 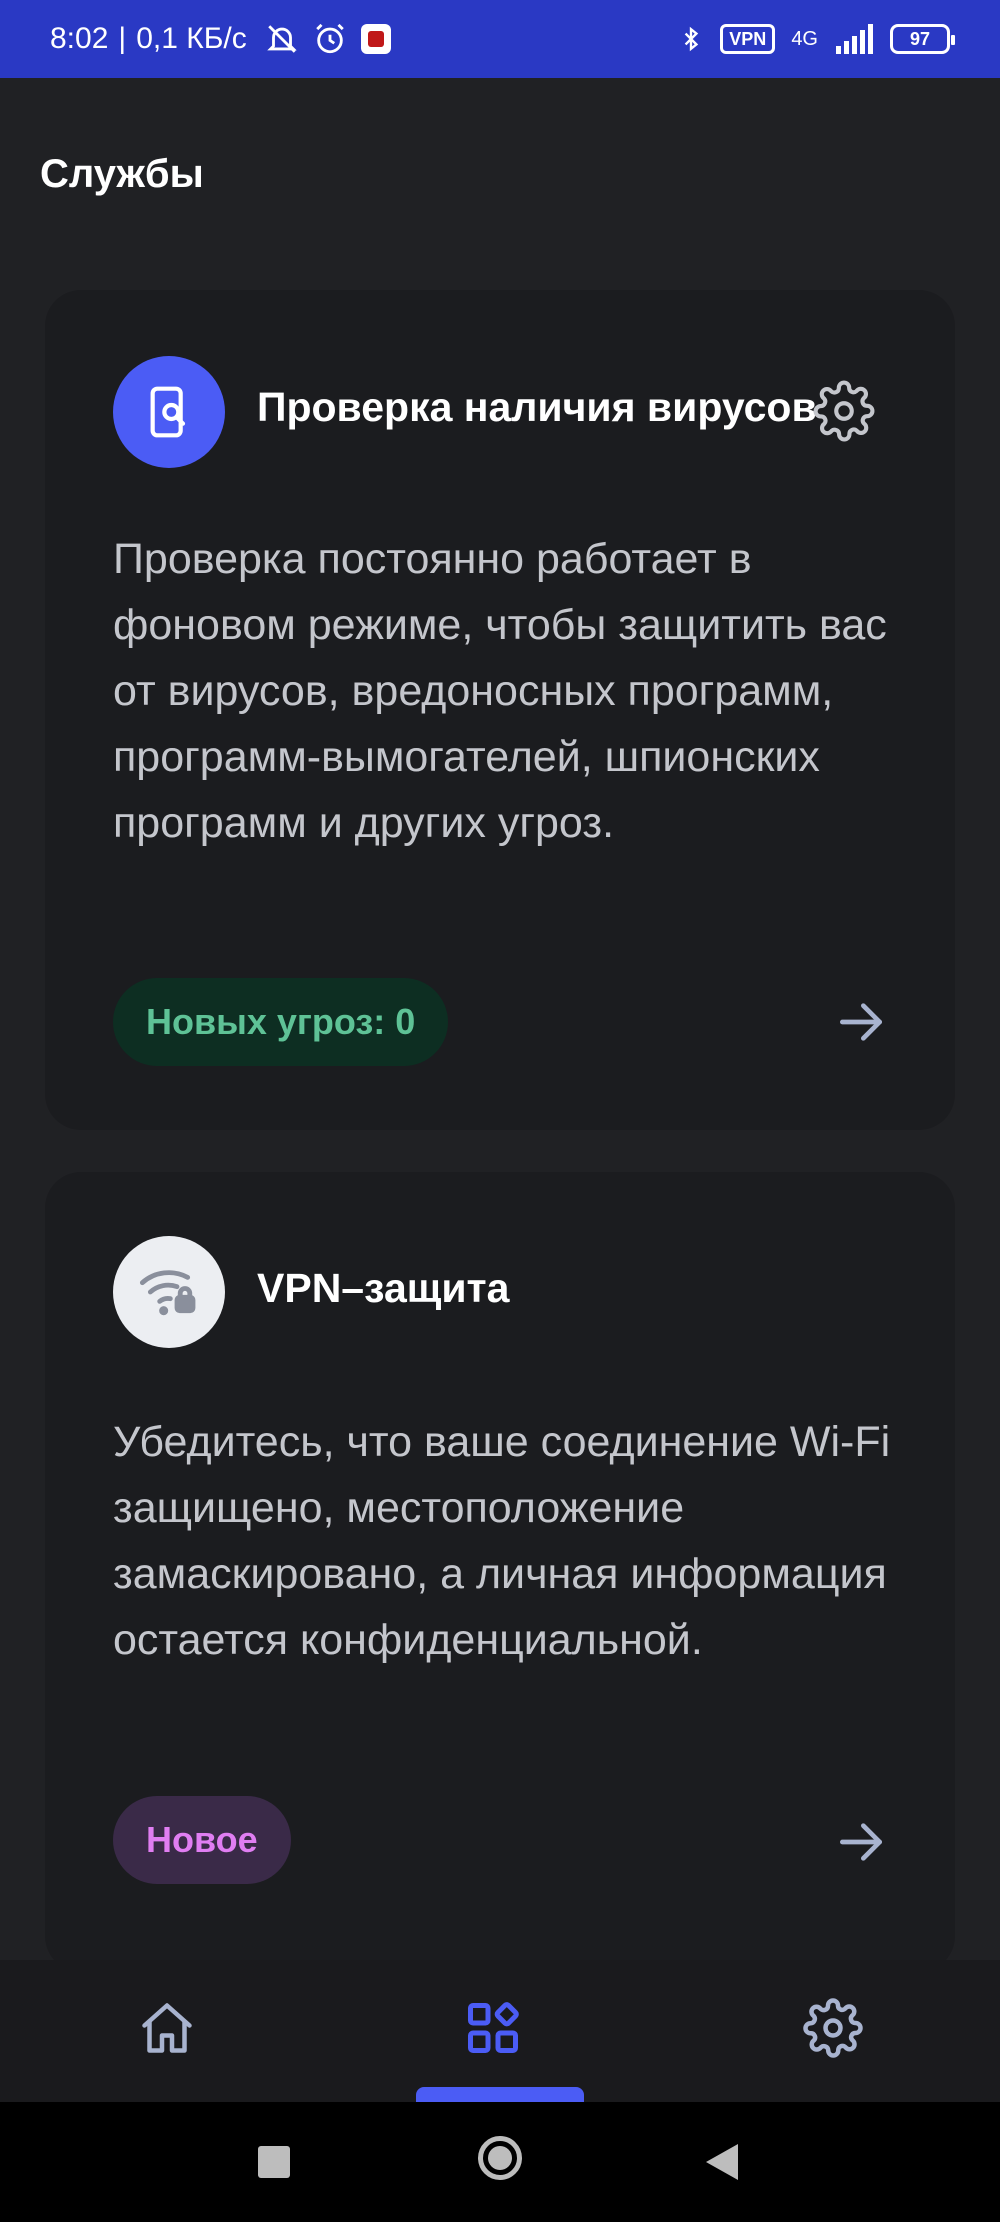 I want to click on mcafee-app-icon, so click(x=375, y=39).